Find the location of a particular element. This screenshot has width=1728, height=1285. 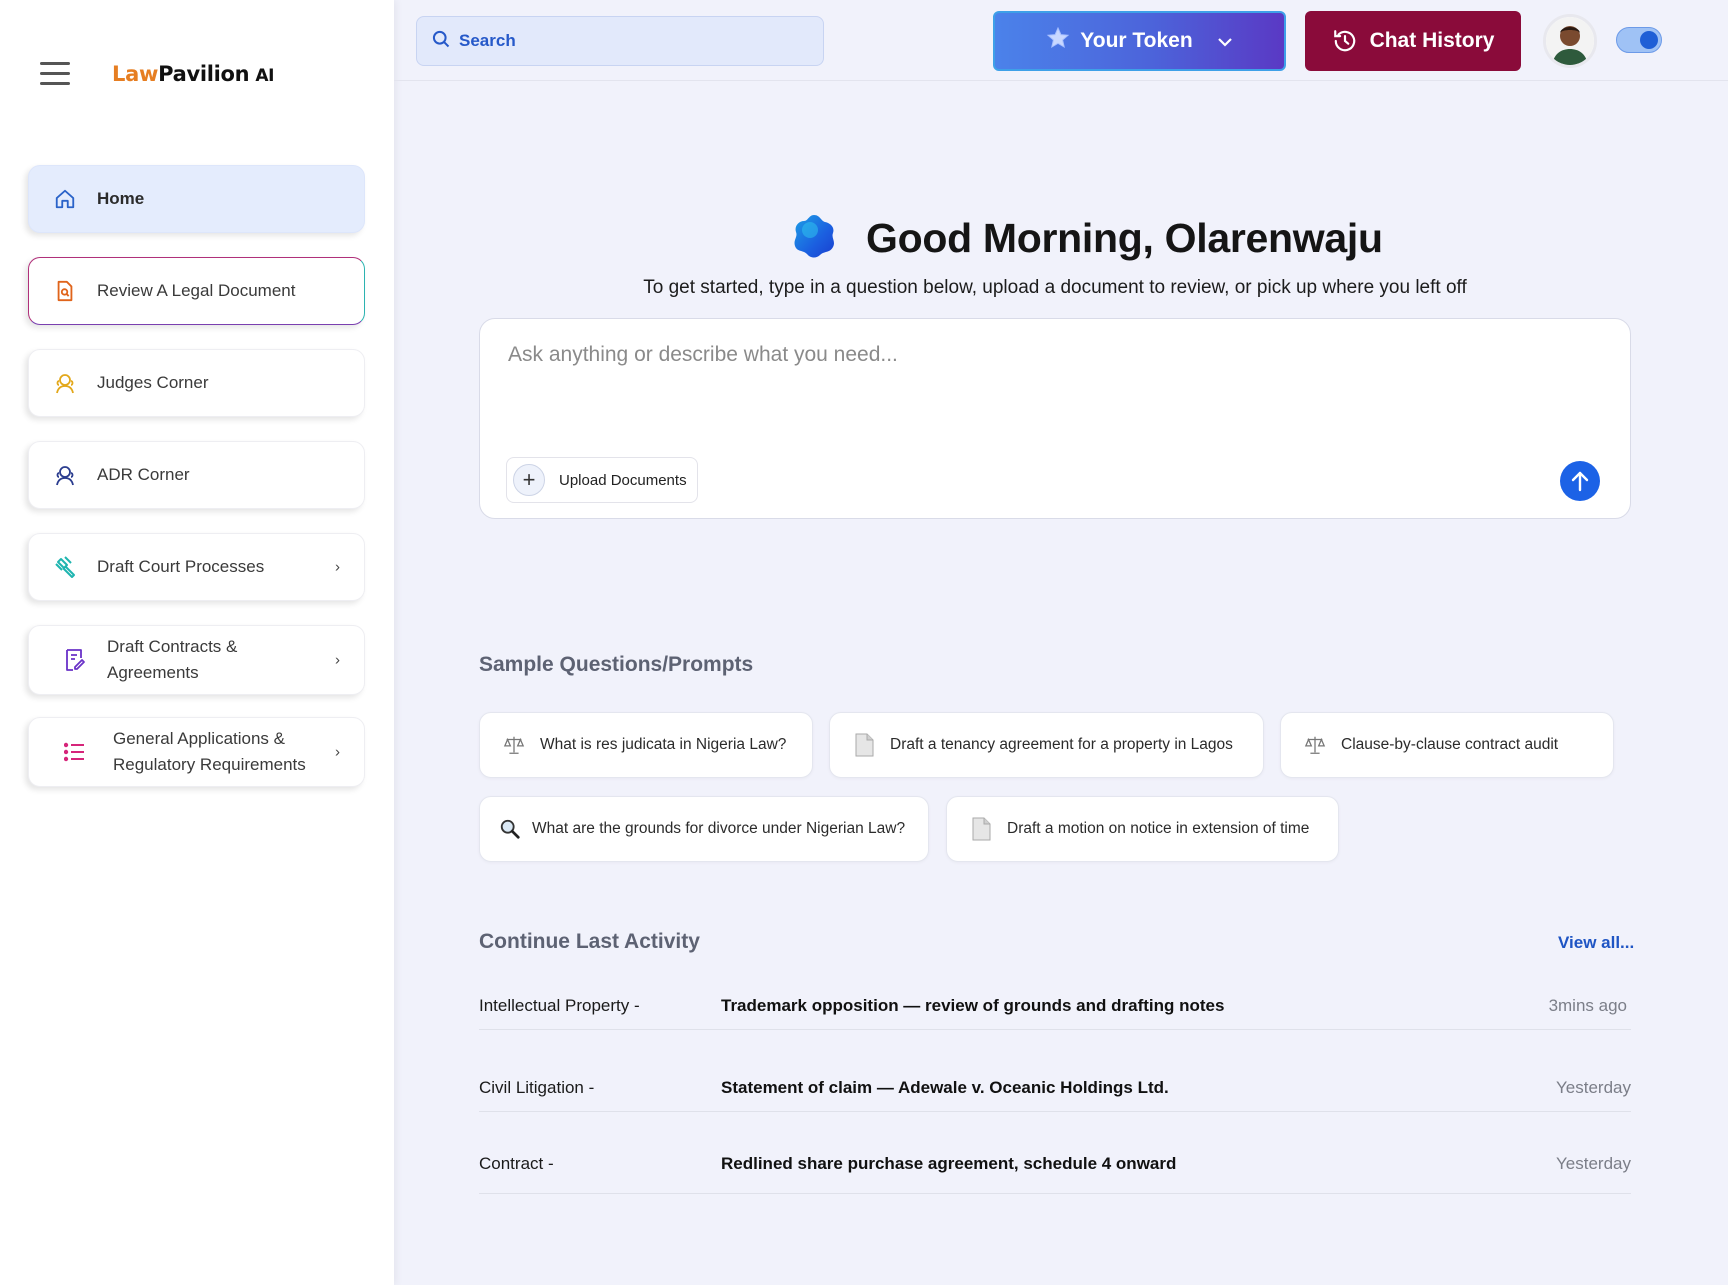

contract-icon is located at coordinates (75, 660).